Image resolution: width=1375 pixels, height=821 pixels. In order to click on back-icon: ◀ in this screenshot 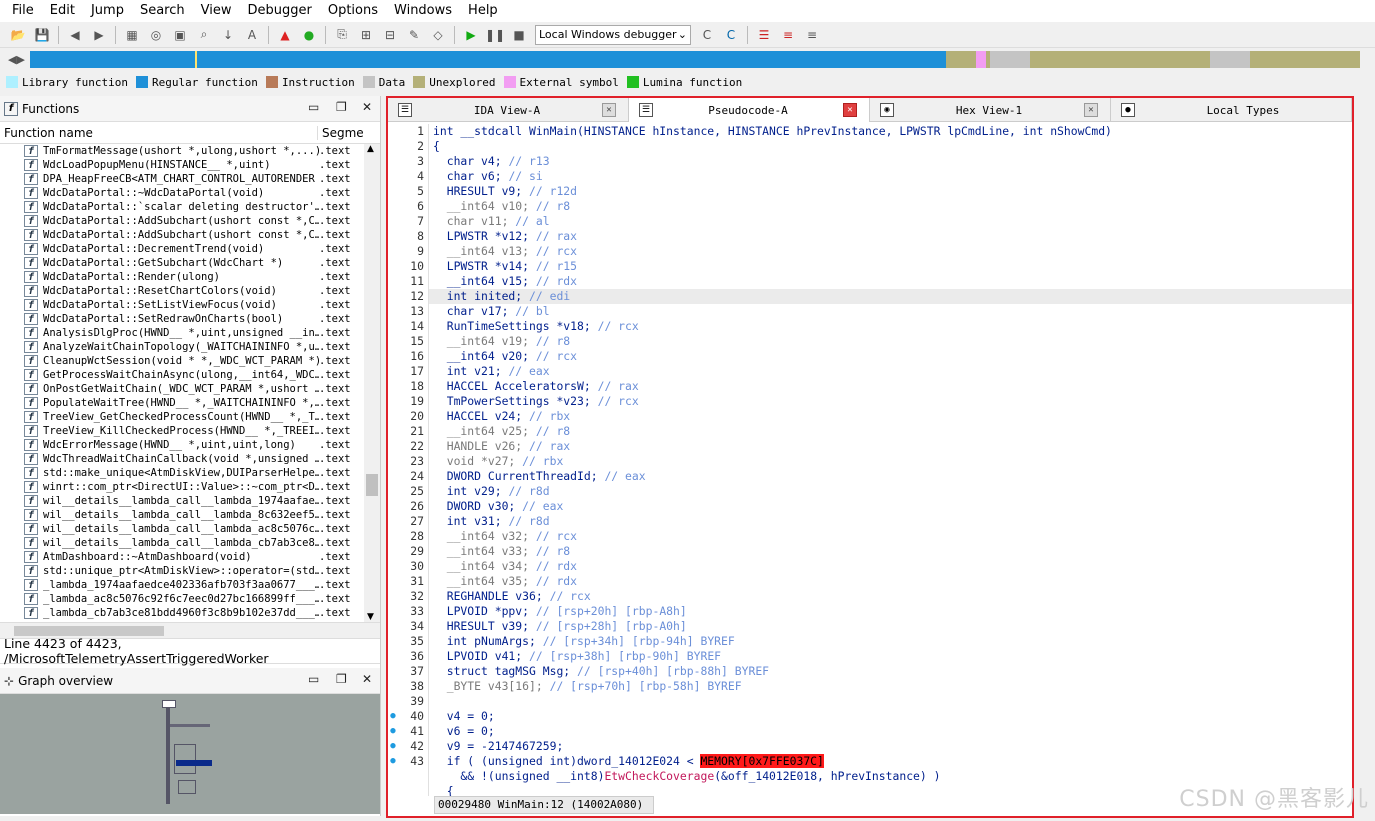, I will do `click(75, 35)`.